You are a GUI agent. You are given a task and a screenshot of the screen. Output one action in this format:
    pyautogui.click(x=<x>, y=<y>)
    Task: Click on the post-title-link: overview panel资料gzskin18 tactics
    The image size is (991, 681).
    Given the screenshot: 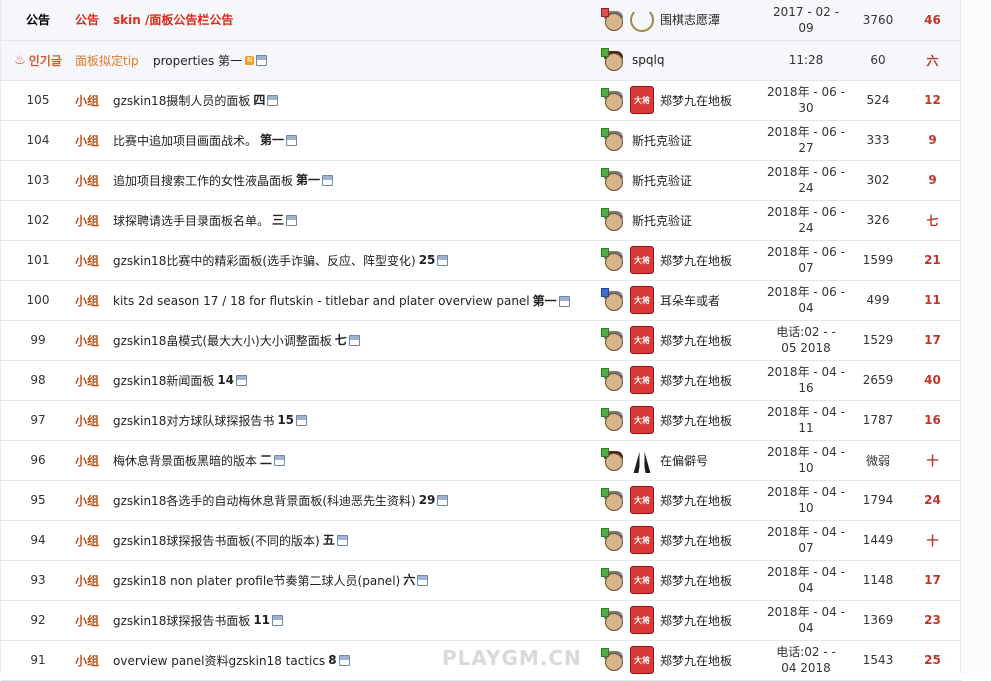 What is the action you would take?
    pyautogui.click(x=219, y=660)
    